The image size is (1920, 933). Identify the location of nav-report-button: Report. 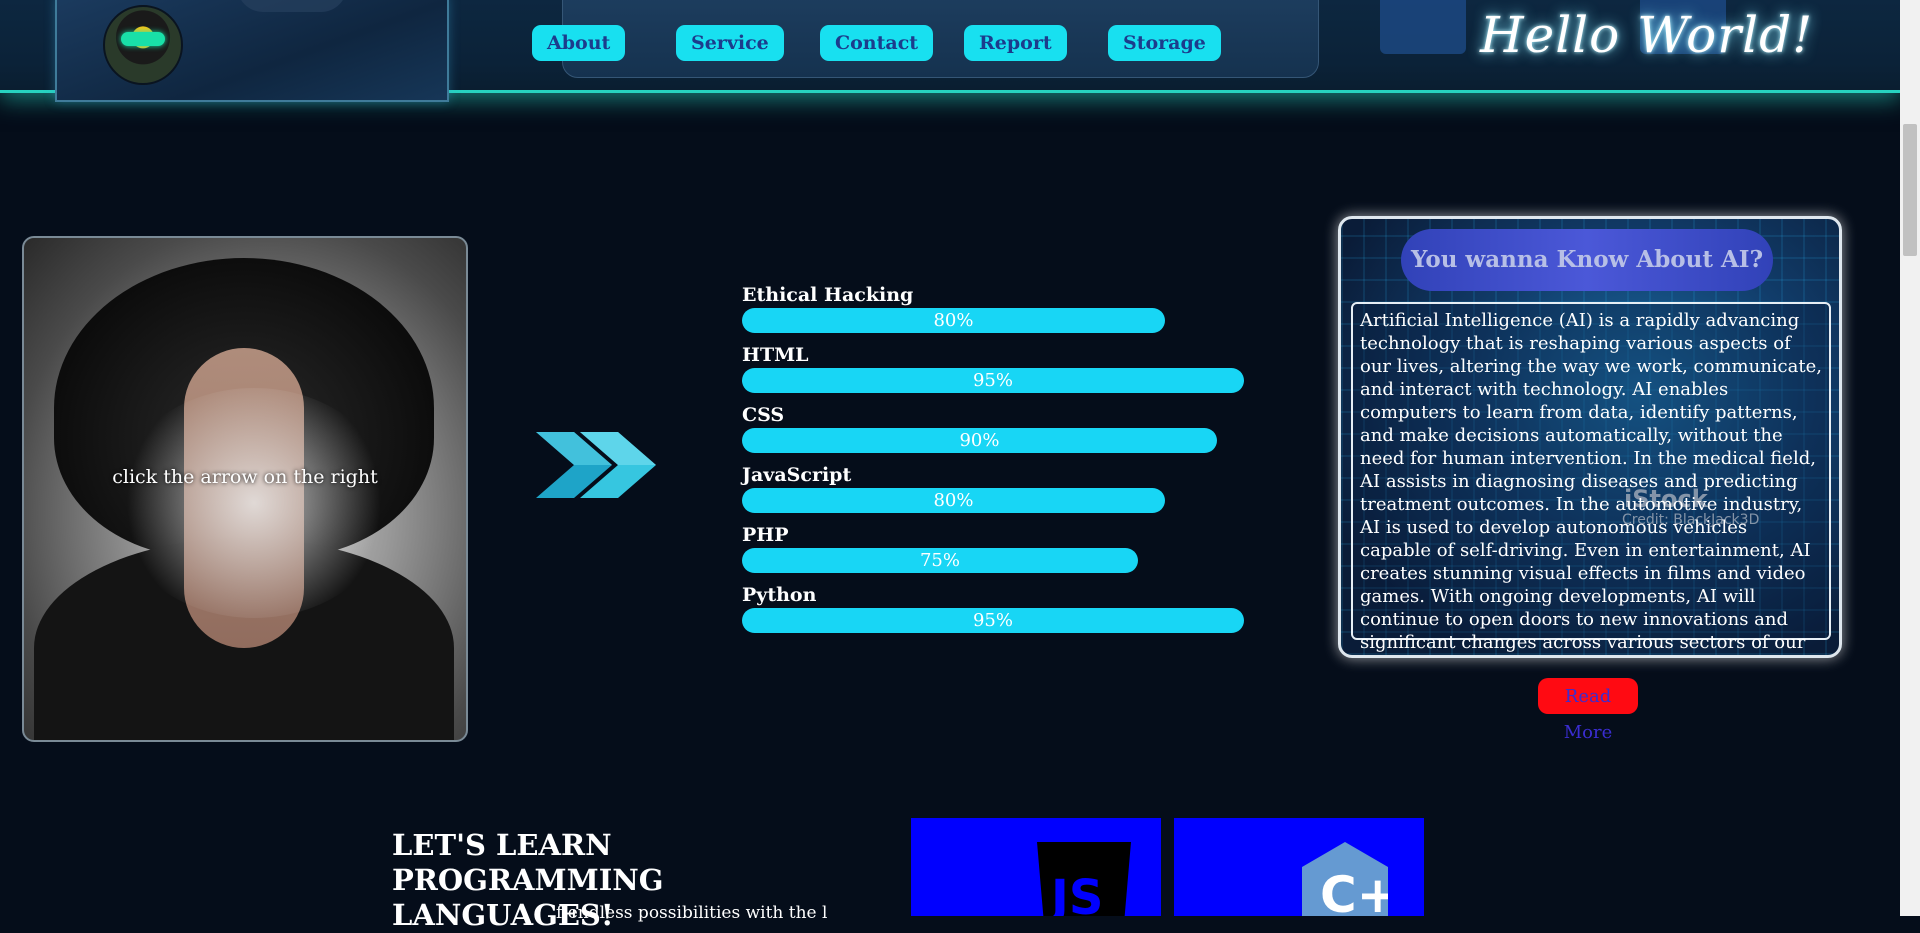
(1015, 43).